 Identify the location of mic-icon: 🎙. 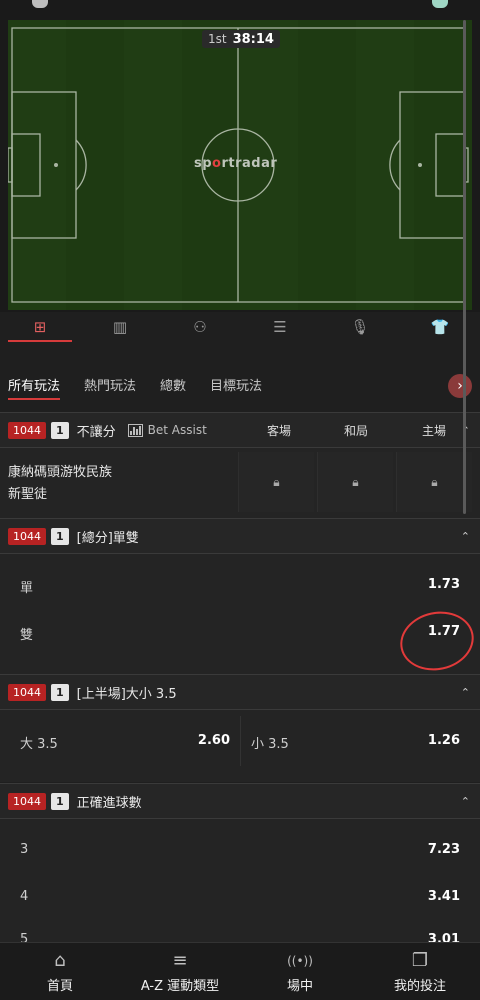
(360, 327).